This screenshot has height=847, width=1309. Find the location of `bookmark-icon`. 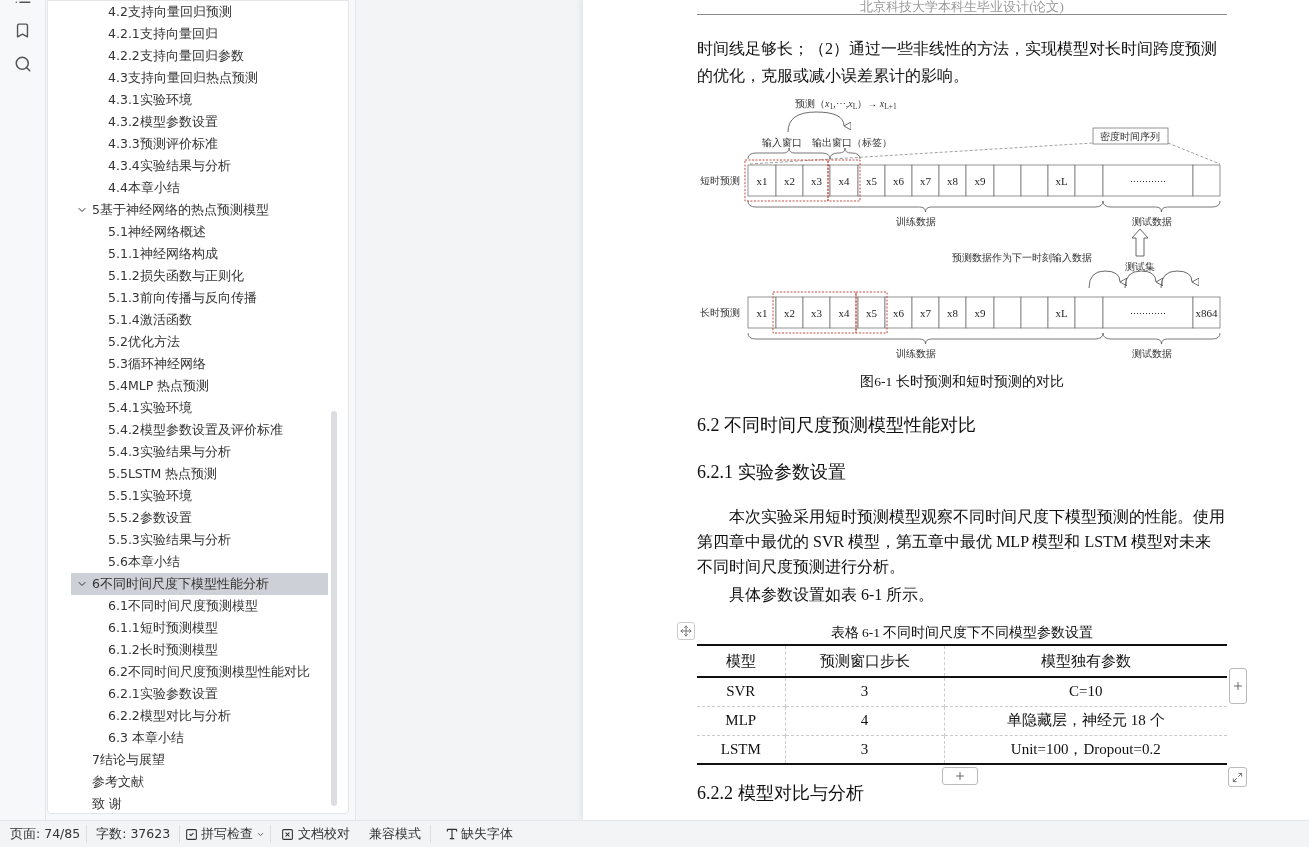

bookmark-icon is located at coordinates (22, 30).